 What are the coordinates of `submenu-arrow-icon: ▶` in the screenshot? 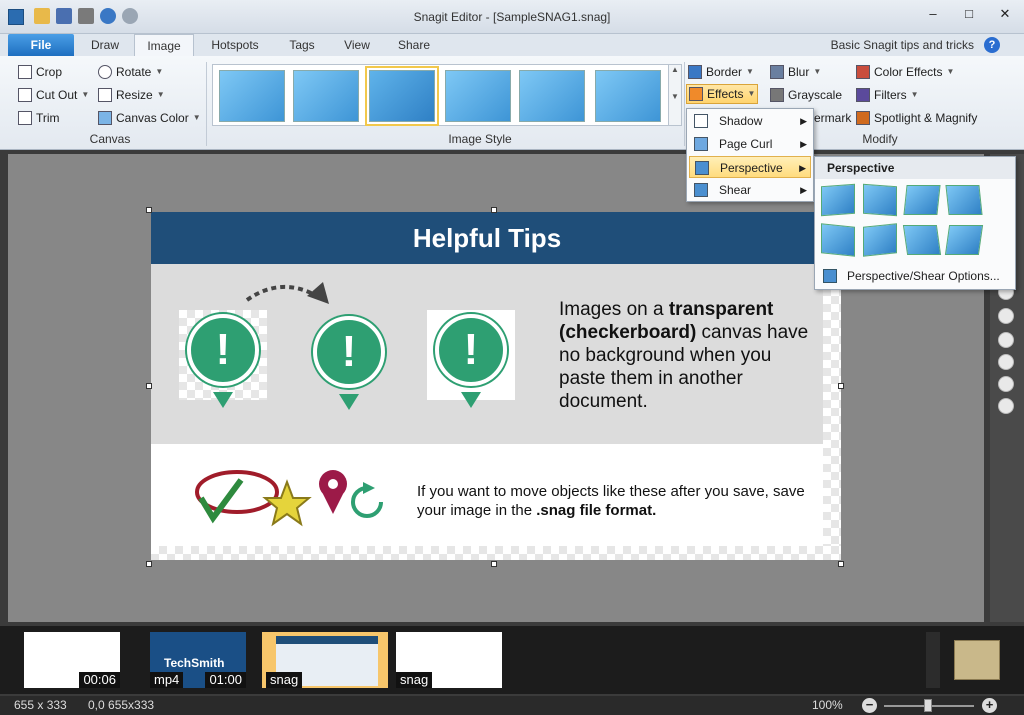 It's located at (802, 168).